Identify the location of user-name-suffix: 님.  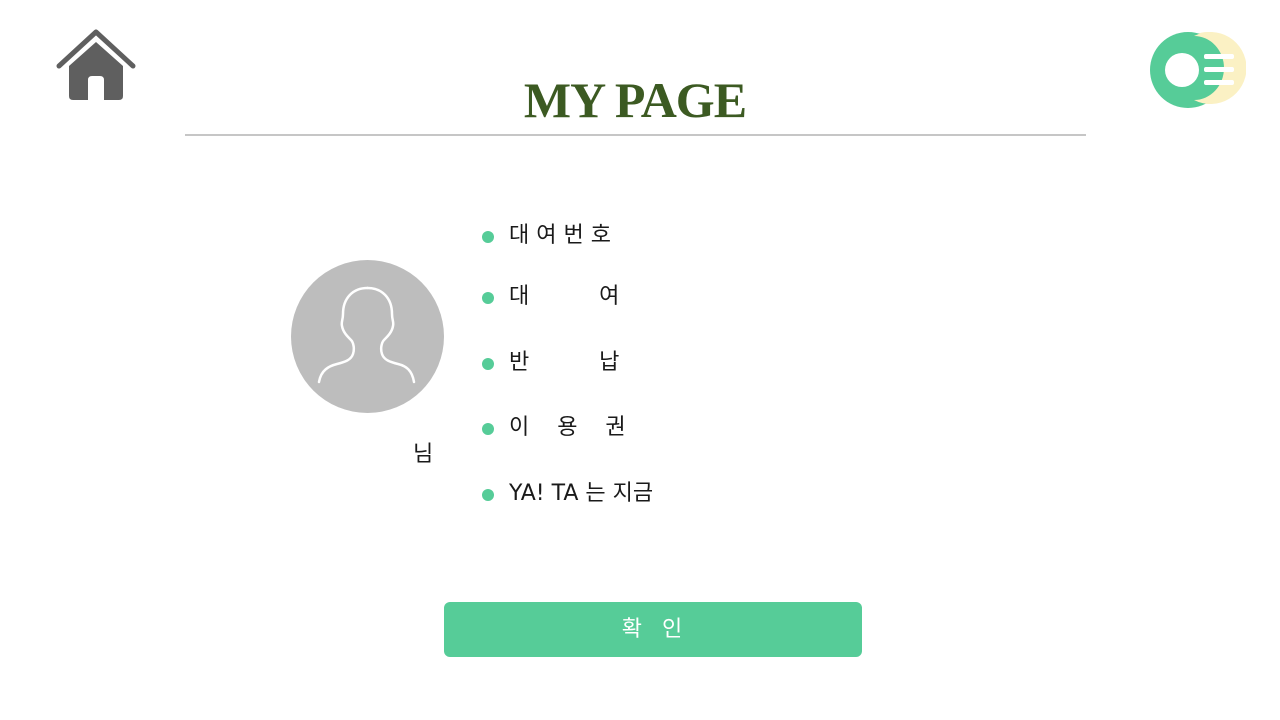
(423, 454).